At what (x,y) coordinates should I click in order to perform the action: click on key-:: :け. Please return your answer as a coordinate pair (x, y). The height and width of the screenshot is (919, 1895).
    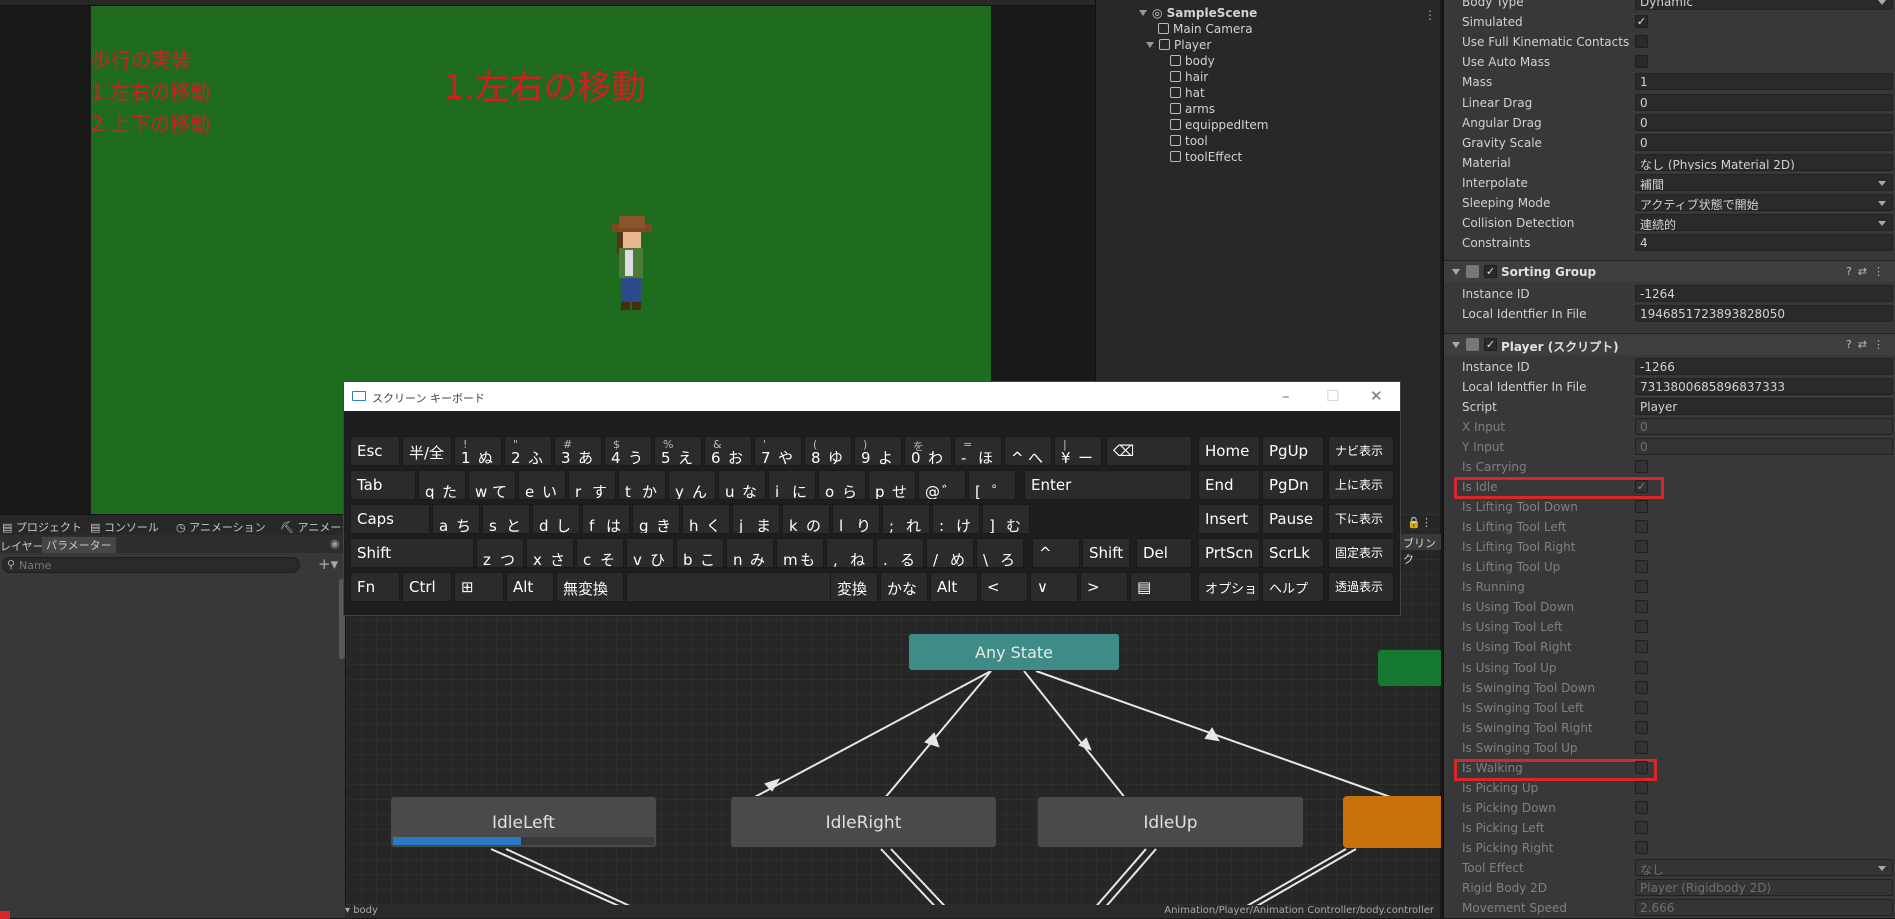
    Looking at the image, I should click on (956, 519).